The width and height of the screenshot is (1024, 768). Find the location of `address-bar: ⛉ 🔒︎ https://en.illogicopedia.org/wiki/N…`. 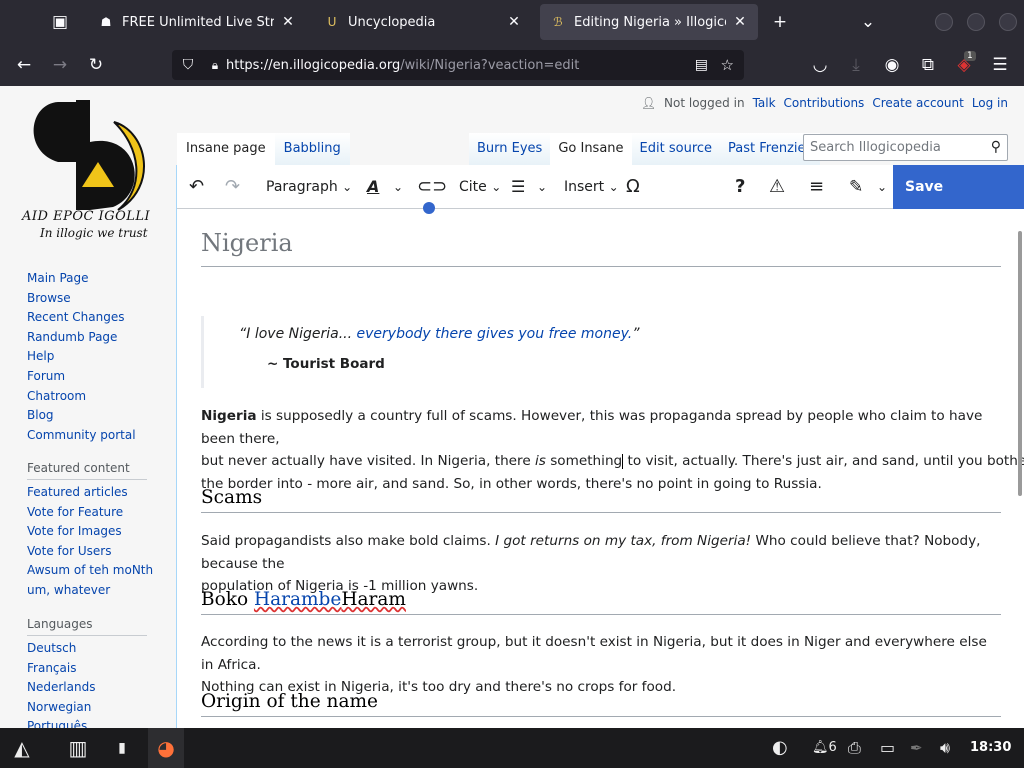

address-bar: ⛉ 🔒︎ https://en.illogicopedia.org/wiki/N… is located at coordinates (458, 65).